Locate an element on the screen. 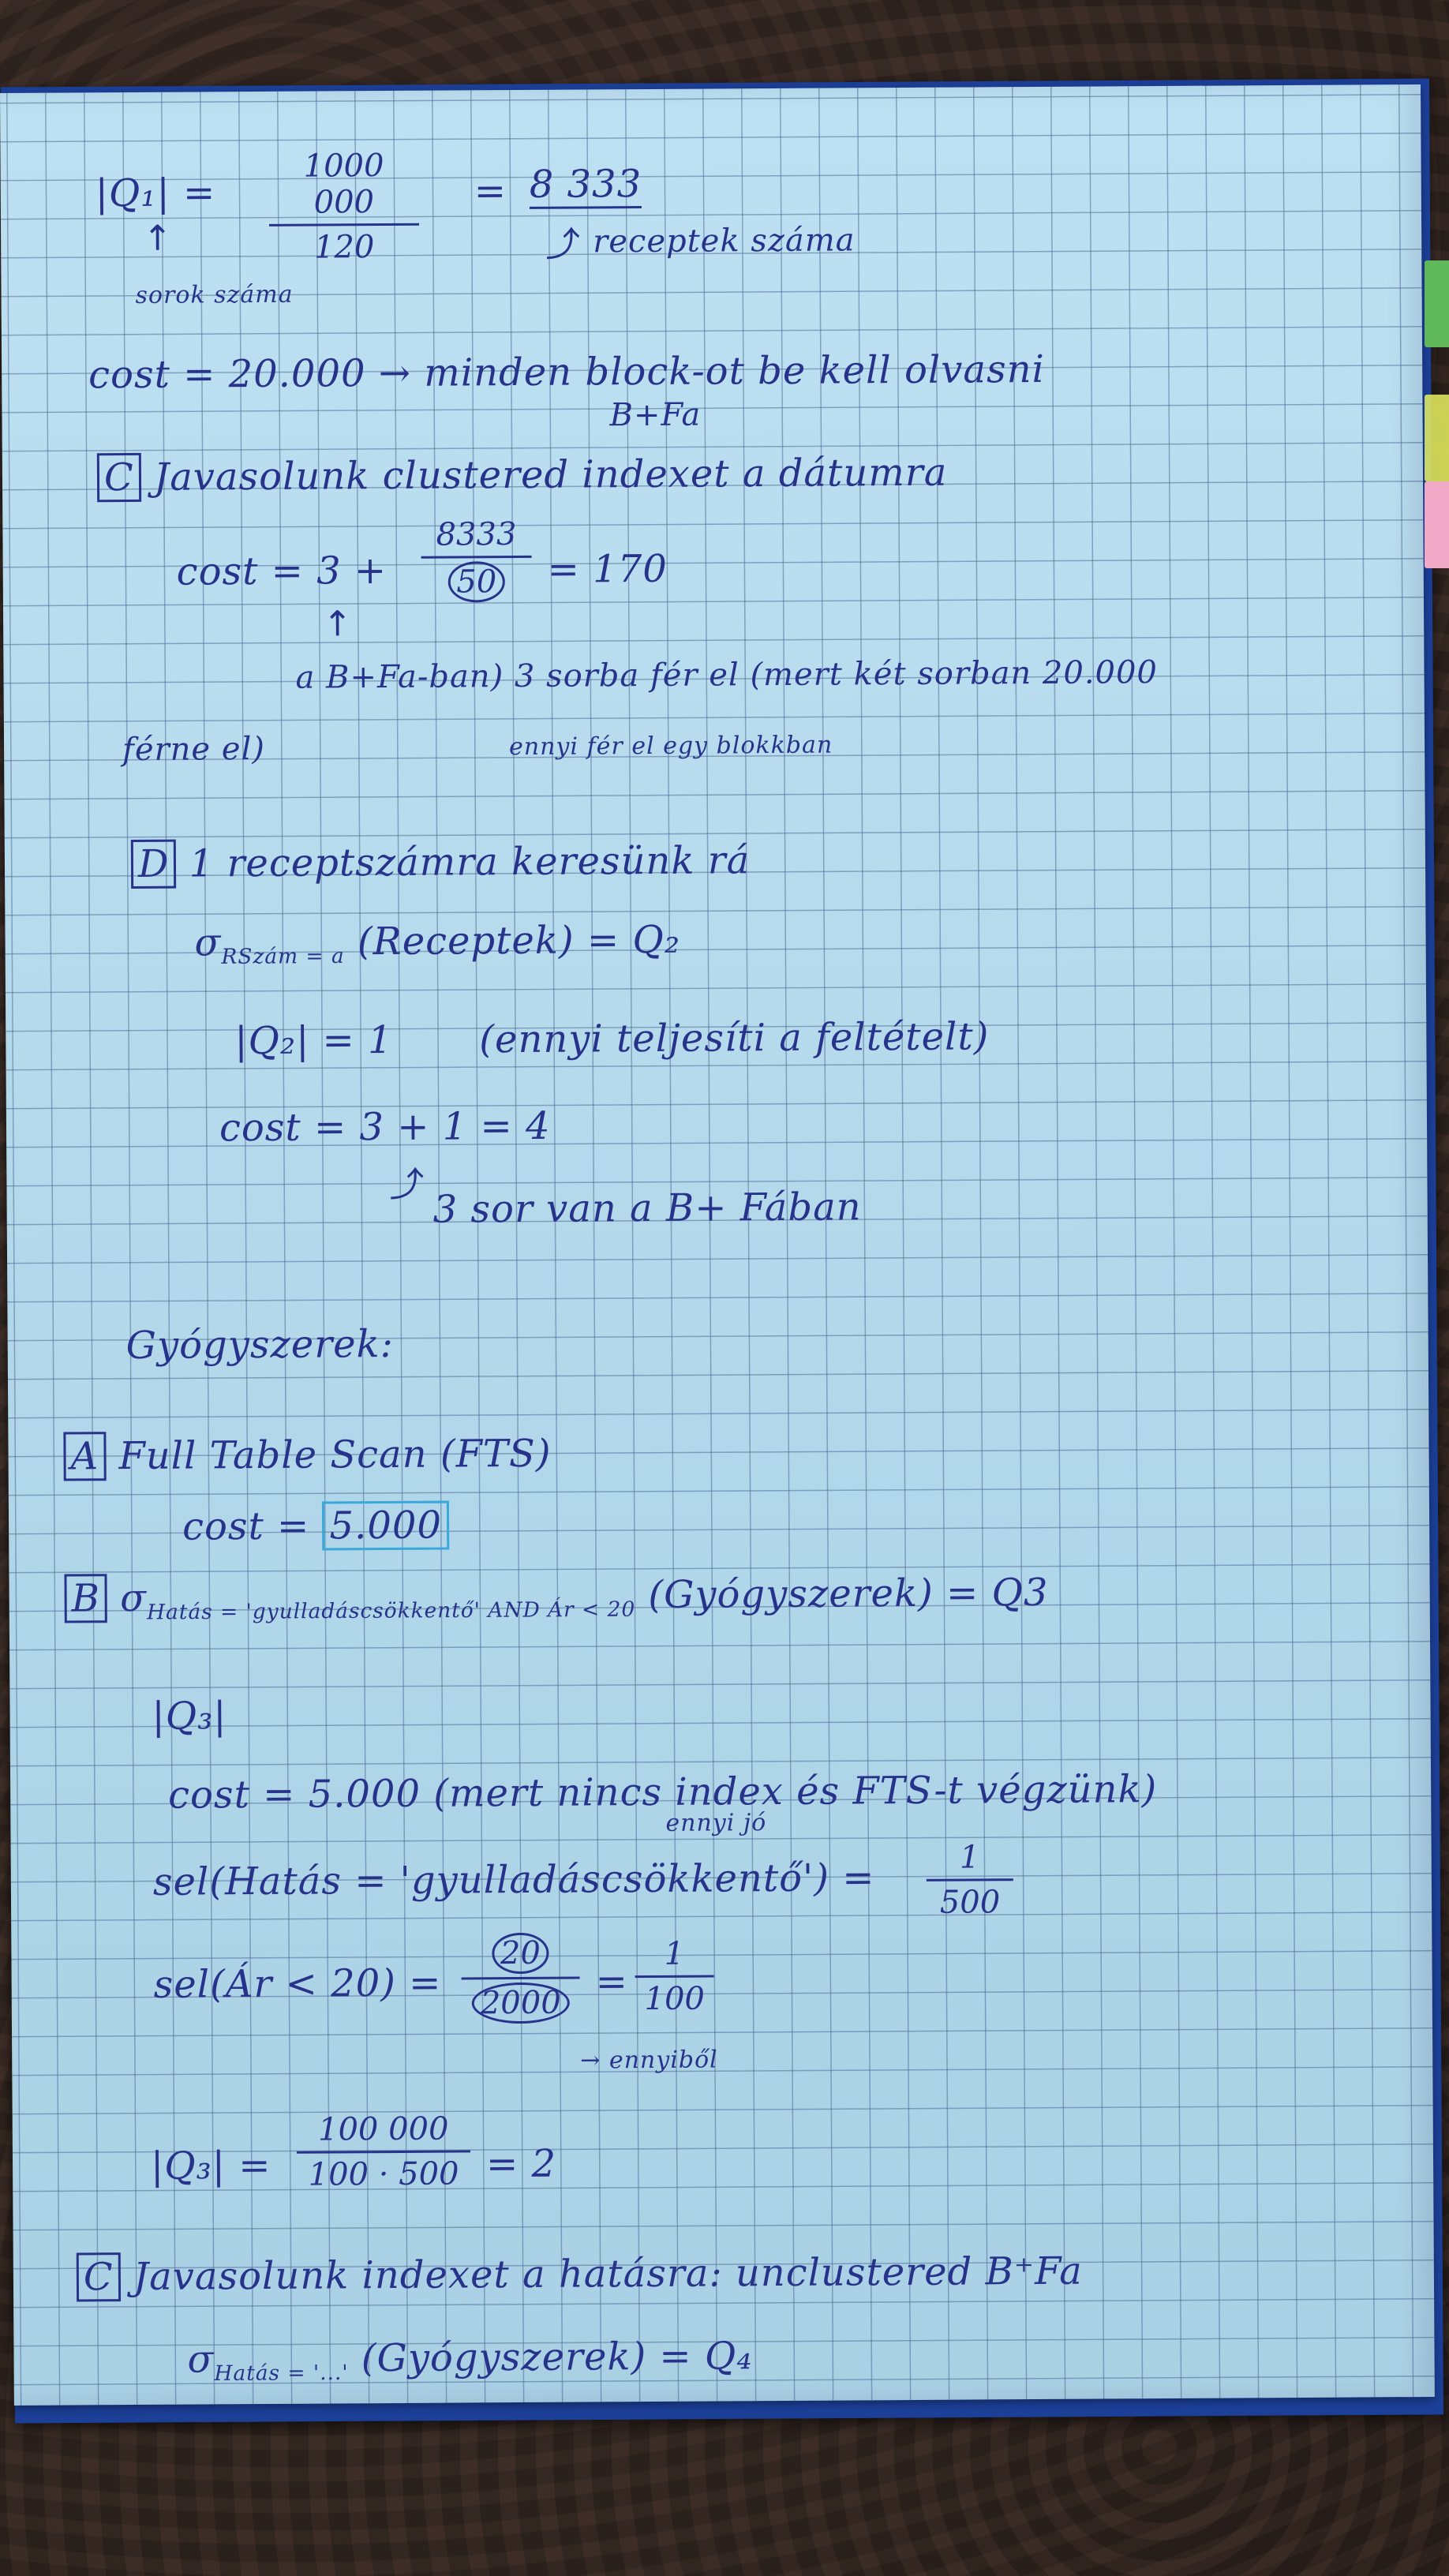 The width and height of the screenshot is (1449, 2576). q1-fraction: 1000 000 120 is located at coordinates (344, 206).